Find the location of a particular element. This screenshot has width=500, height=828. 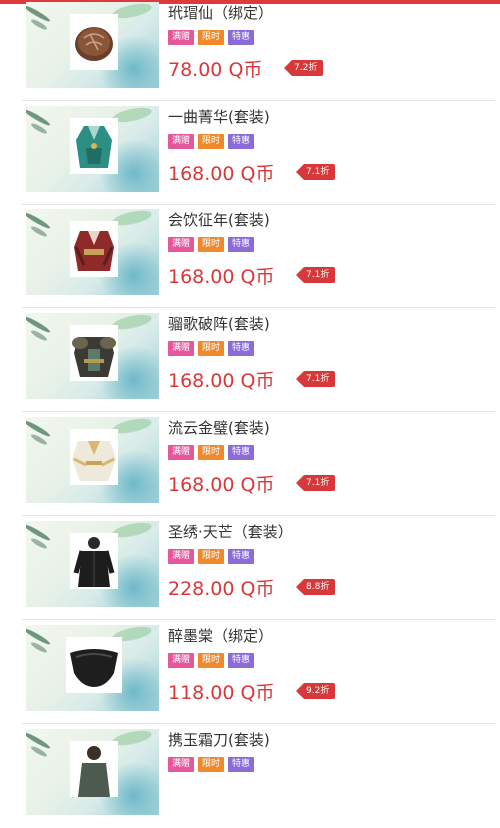

dark-armor-icon is located at coordinates (94, 353).